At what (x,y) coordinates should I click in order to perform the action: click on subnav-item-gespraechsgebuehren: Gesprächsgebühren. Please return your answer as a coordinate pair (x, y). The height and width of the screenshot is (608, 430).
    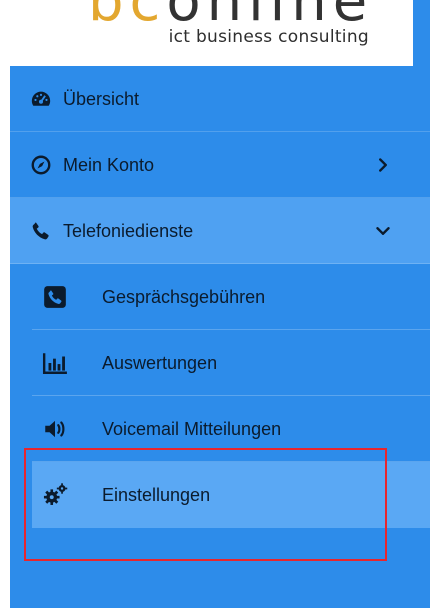
    Looking at the image, I should click on (231, 297).